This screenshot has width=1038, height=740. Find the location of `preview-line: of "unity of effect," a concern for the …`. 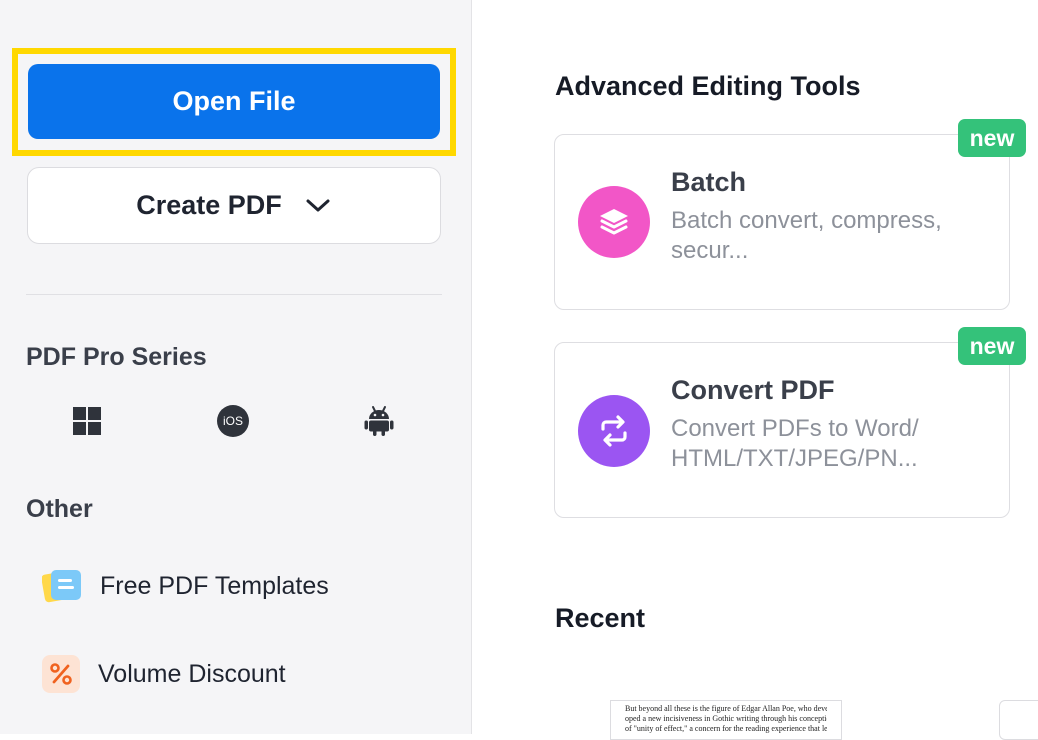

preview-line: of "unity of effect," a concern for the … is located at coordinates (726, 728).